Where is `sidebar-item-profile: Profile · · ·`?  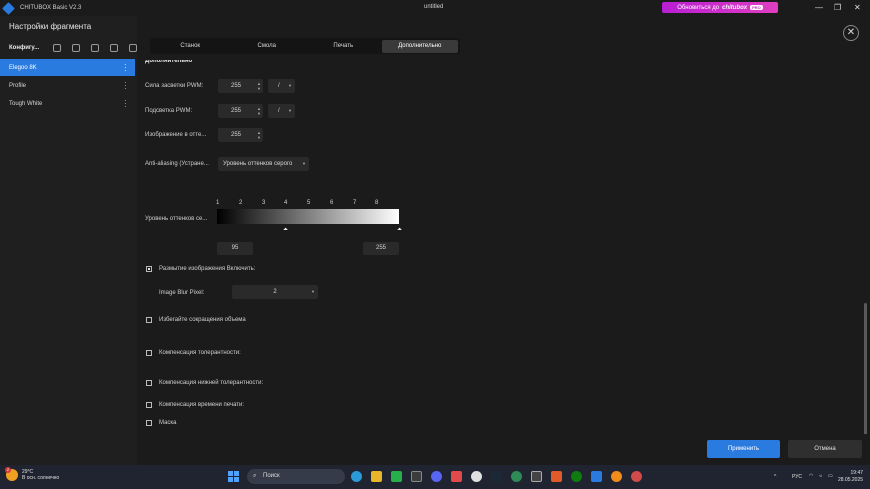
sidebar-item-profile: Profile · · · is located at coordinates (67, 85).